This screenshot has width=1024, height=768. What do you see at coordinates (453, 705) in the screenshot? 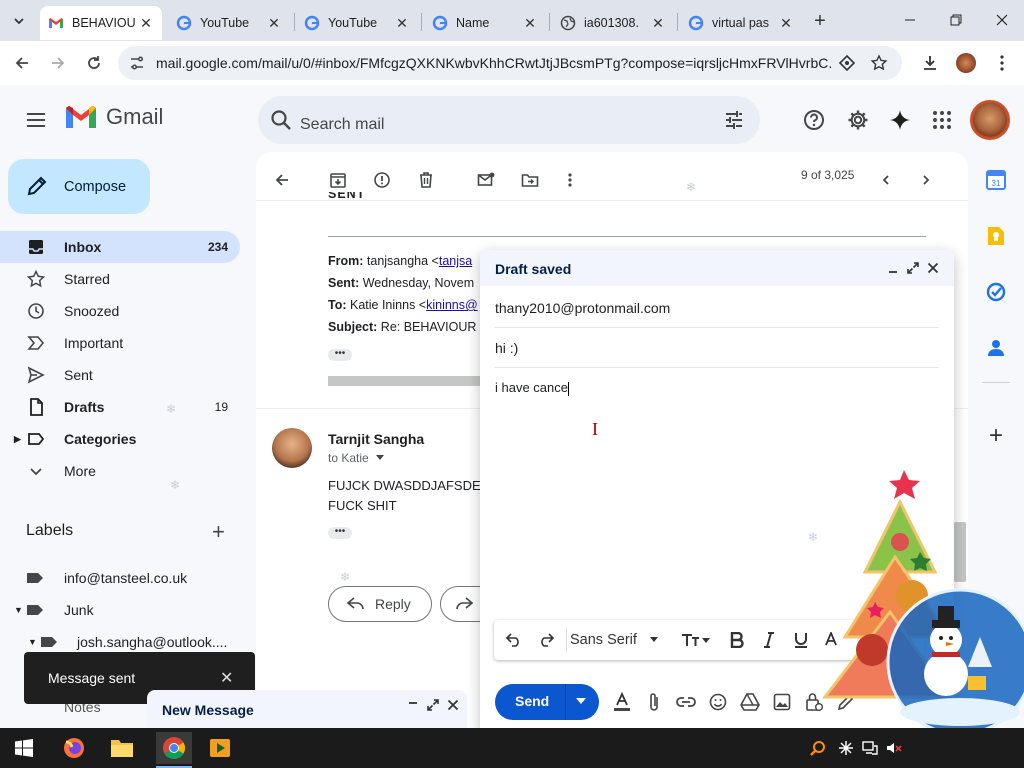
I see `close-icon` at bounding box center [453, 705].